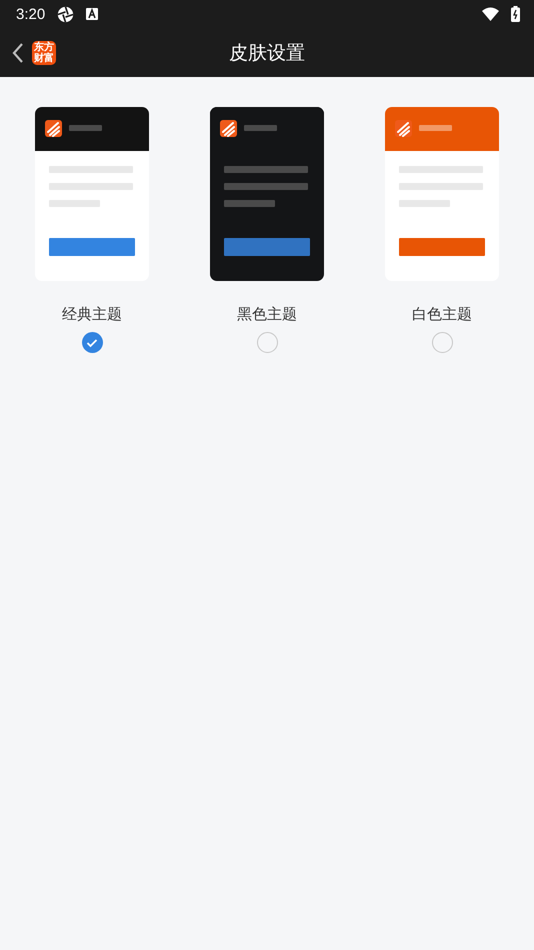 The width and height of the screenshot is (534, 950). What do you see at coordinates (65, 14) in the screenshot?
I see `aperture-icon` at bounding box center [65, 14].